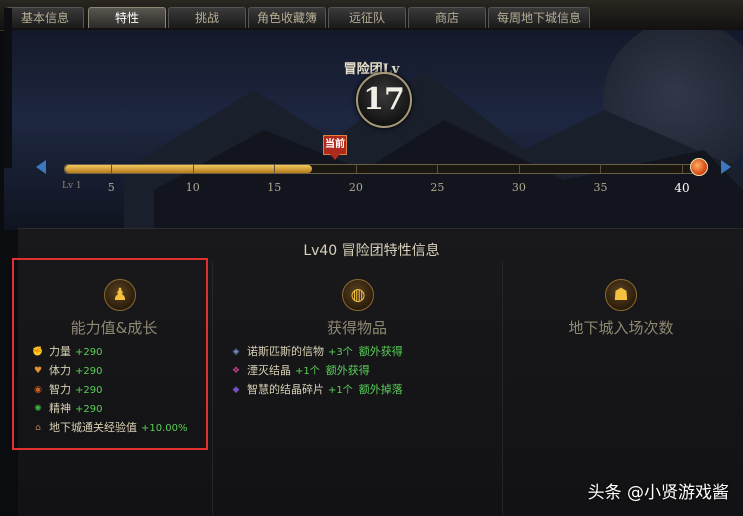  What do you see at coordinates (41, 167) in the screenshot?
I see `scroll-left-arrow-icon` at bounding box center [41, 167].